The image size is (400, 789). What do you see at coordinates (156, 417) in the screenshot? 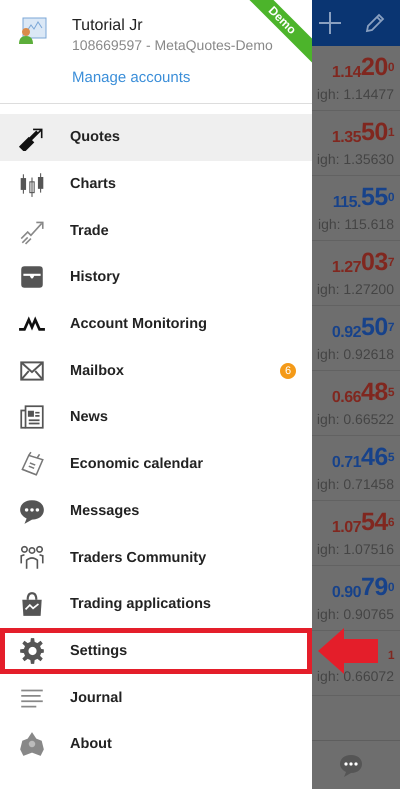
I see `menu-item: News` at bounding box center [156, 417].